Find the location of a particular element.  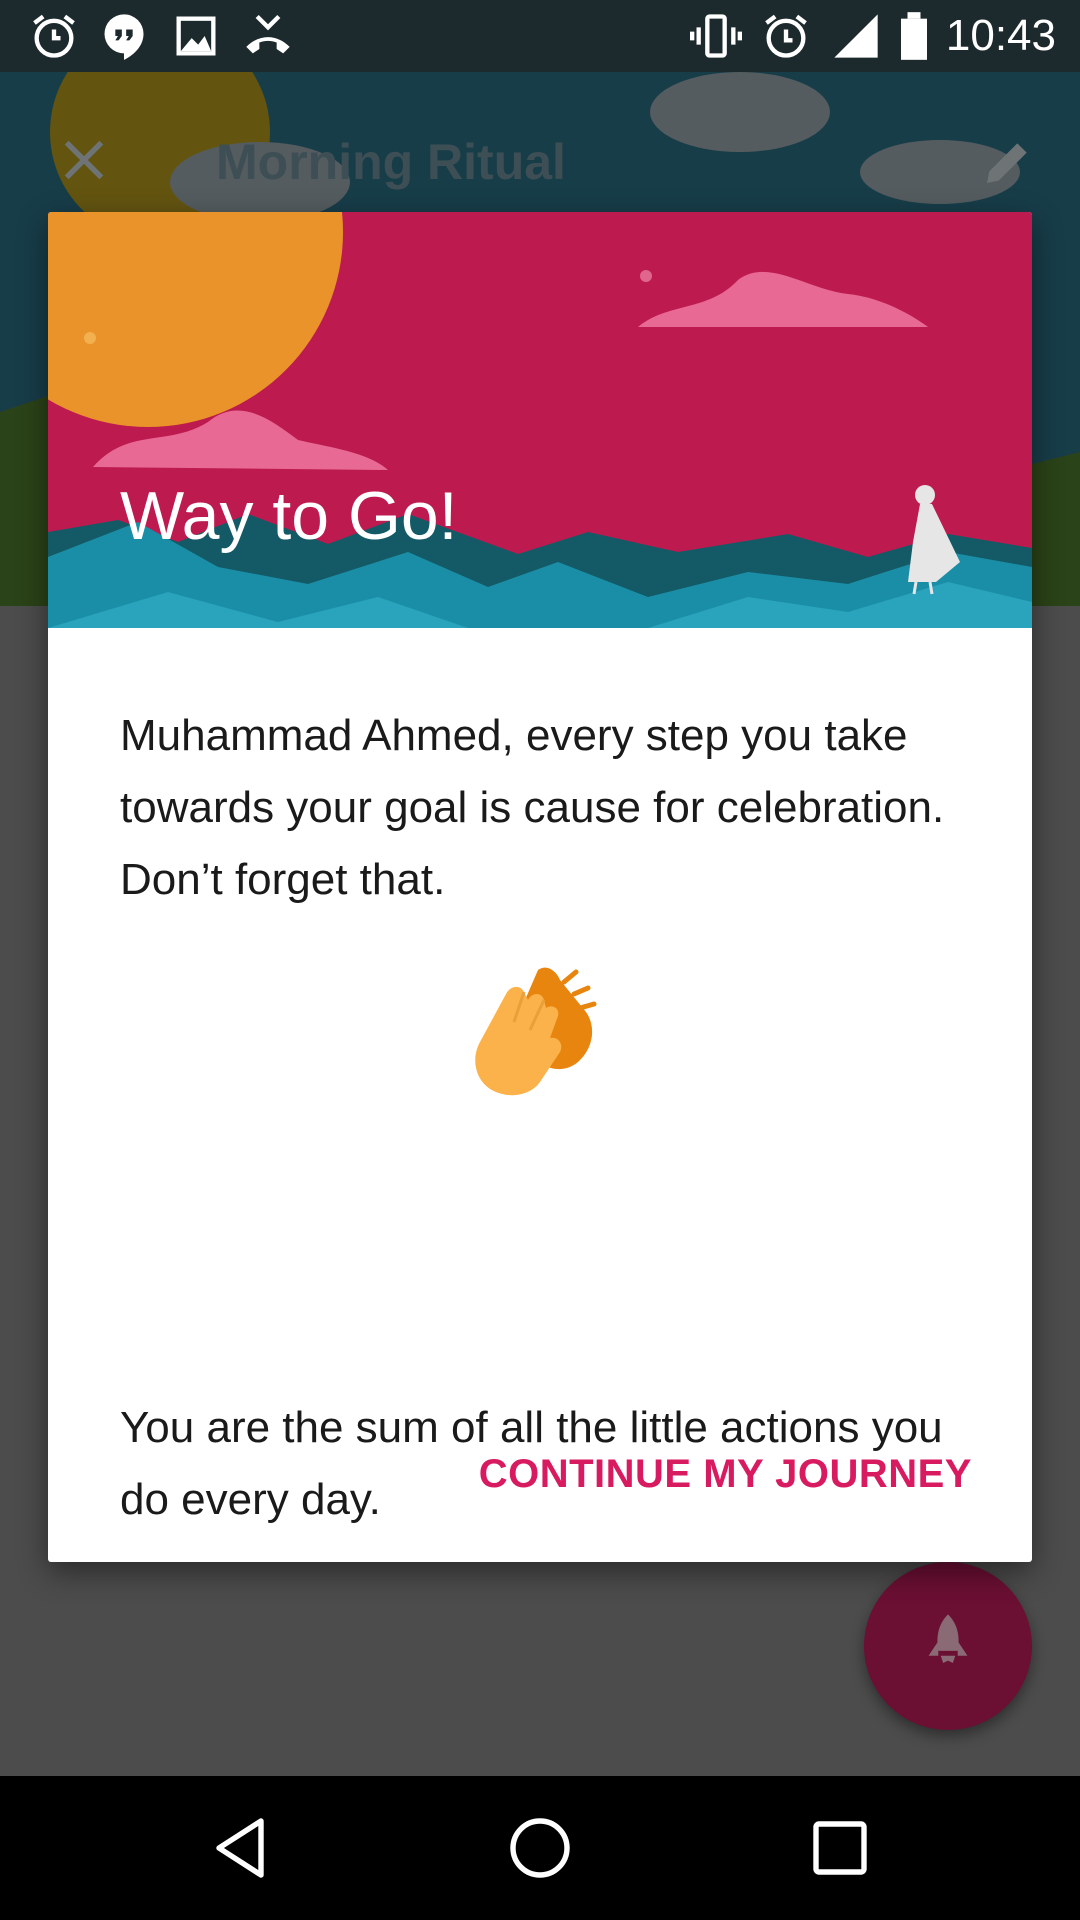

continue-my-journey-button: CONTINUE MY JOURNEY is located at coordinates (725, 1474).